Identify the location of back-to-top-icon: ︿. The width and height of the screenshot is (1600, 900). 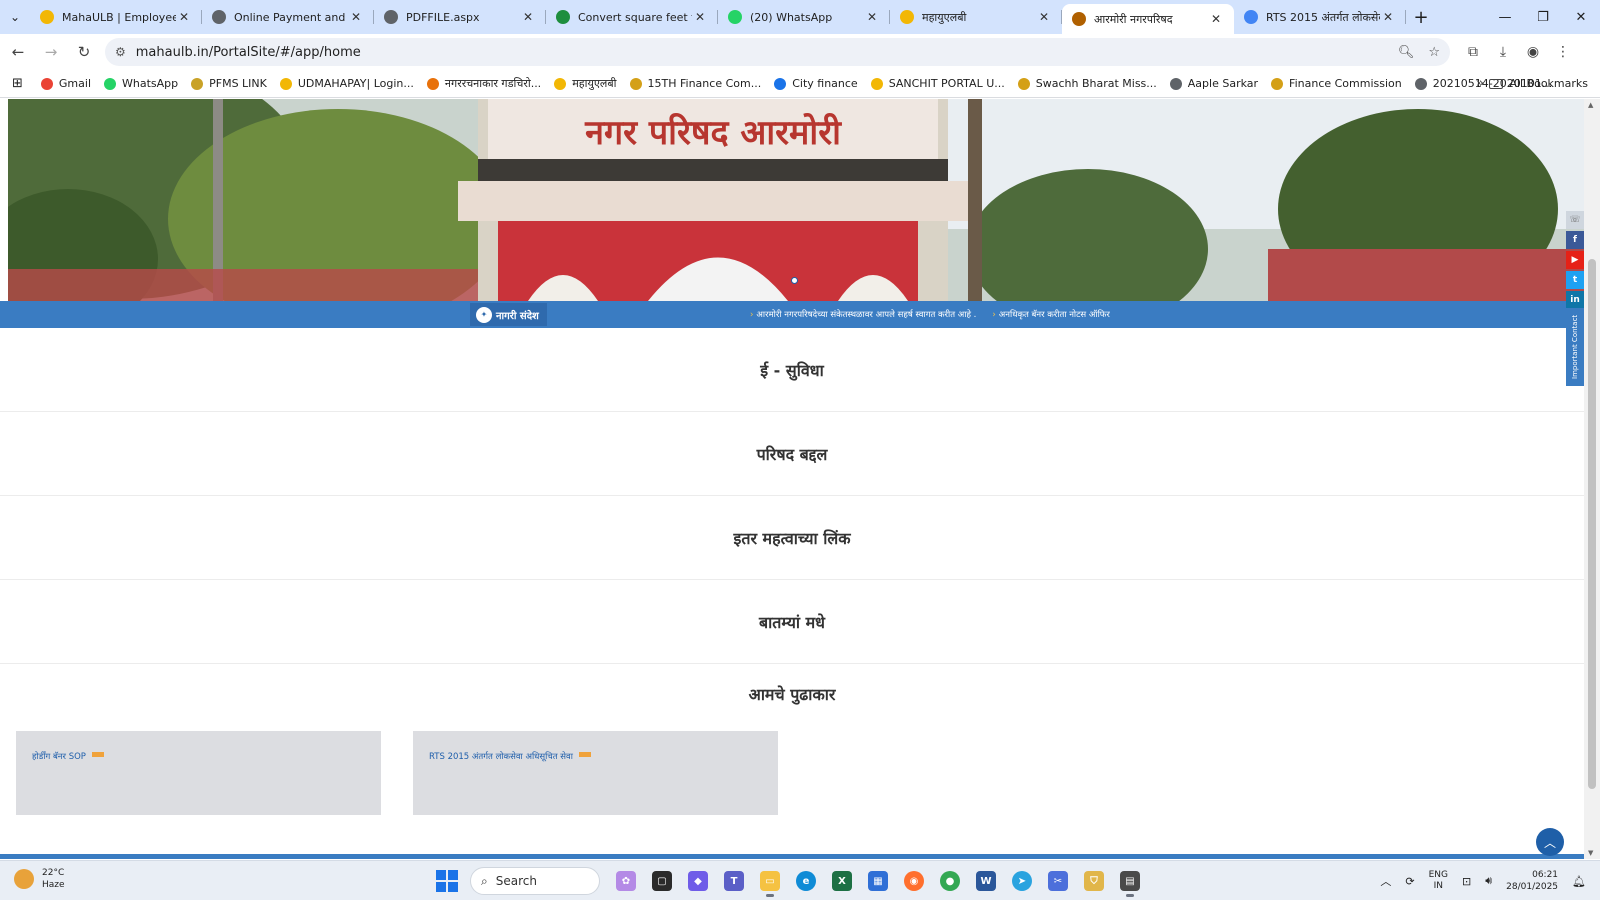
(1550, 842).